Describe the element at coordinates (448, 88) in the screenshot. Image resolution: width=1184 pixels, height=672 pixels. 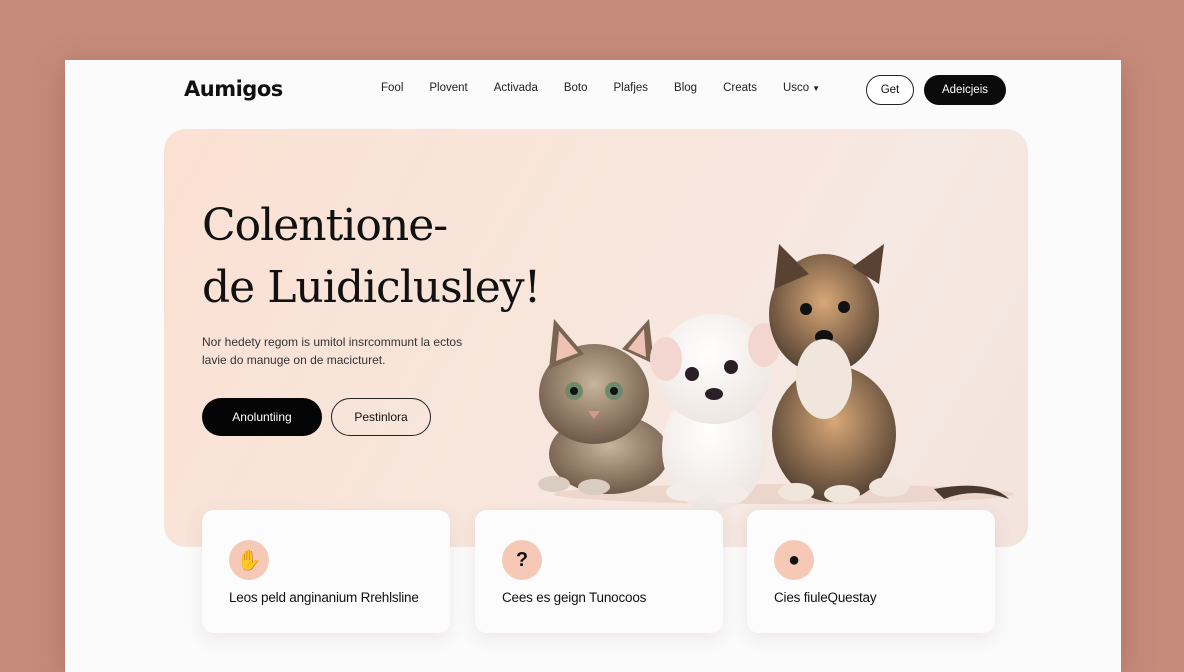
I see `nav-link-plovent: Plovent` at that location.